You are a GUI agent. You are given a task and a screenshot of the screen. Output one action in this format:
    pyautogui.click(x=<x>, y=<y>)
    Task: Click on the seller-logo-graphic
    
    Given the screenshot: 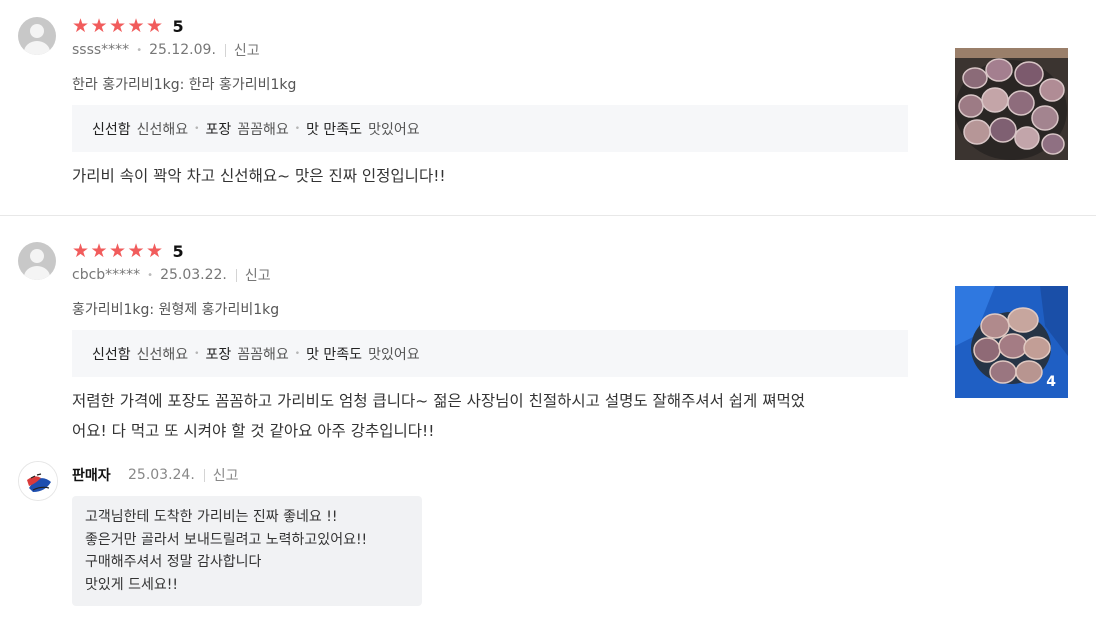 What is the action you would take?
    pyautogui.click(x=38, y=481)
    